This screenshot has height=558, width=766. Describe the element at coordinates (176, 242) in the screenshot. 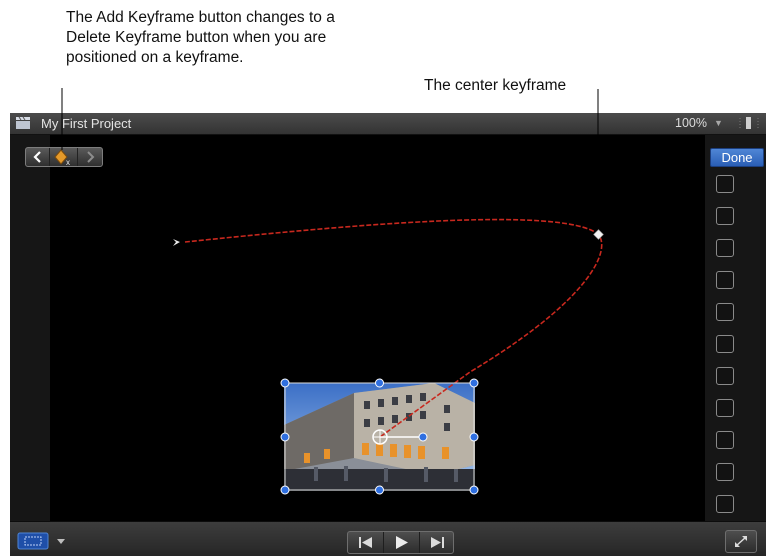

I see `start-keyframe-marker` at that location.